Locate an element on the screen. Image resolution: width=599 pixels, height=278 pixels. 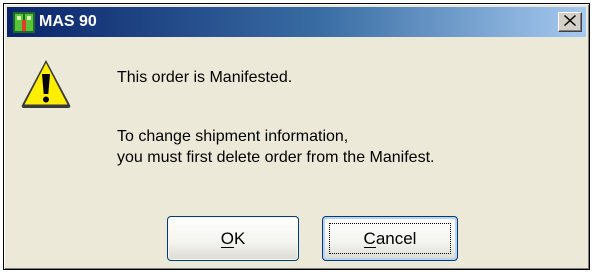
cancel-accel-key: C is located at coordinates (369, 238).